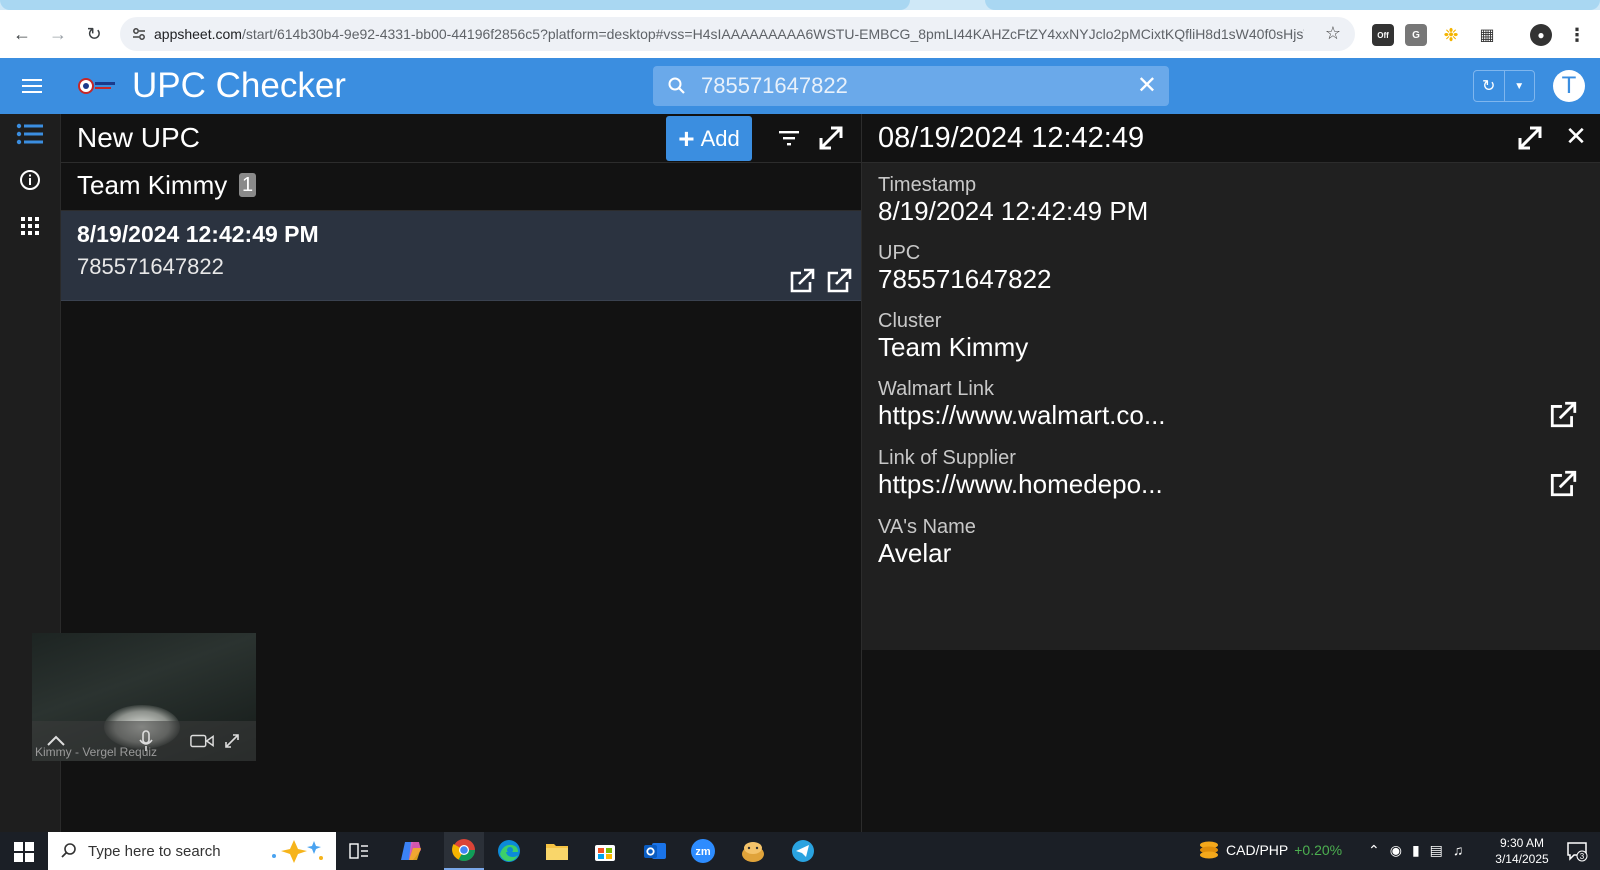 The height and width of the screenshot is (870, 1600). What do you see at coordinates (1223, 268) in the screenshot?
I see `field-upc: UPC 785571647822` at bounding box center [1223, 268].